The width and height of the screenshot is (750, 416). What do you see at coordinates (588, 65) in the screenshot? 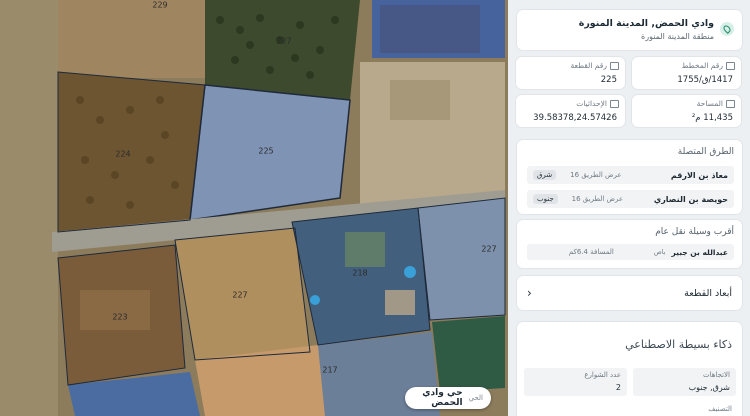
I see `plot-number-label: رقم القطعة` at bounding box center [588, 65].